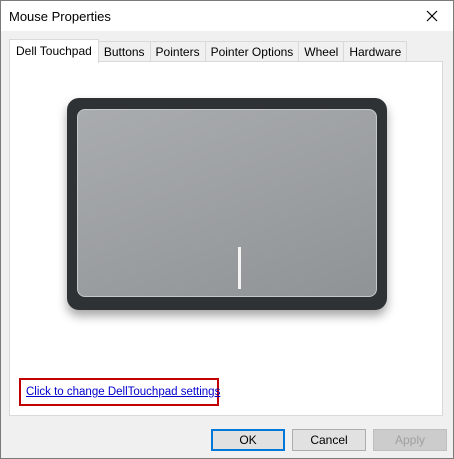 This screenshot has width=454, height=459. I want to click on cancel-button: Cancel, so click(329, 440).